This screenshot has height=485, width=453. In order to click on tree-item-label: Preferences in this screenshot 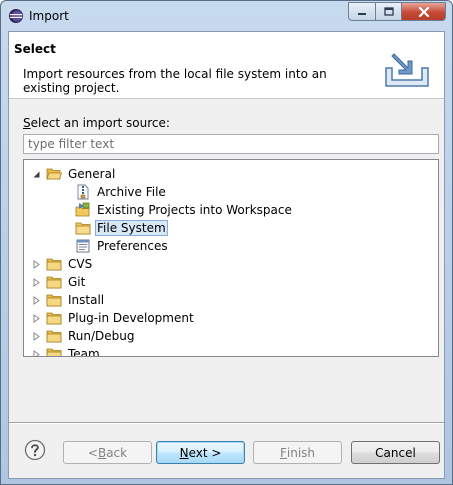, I will do `click(132, 246)`.